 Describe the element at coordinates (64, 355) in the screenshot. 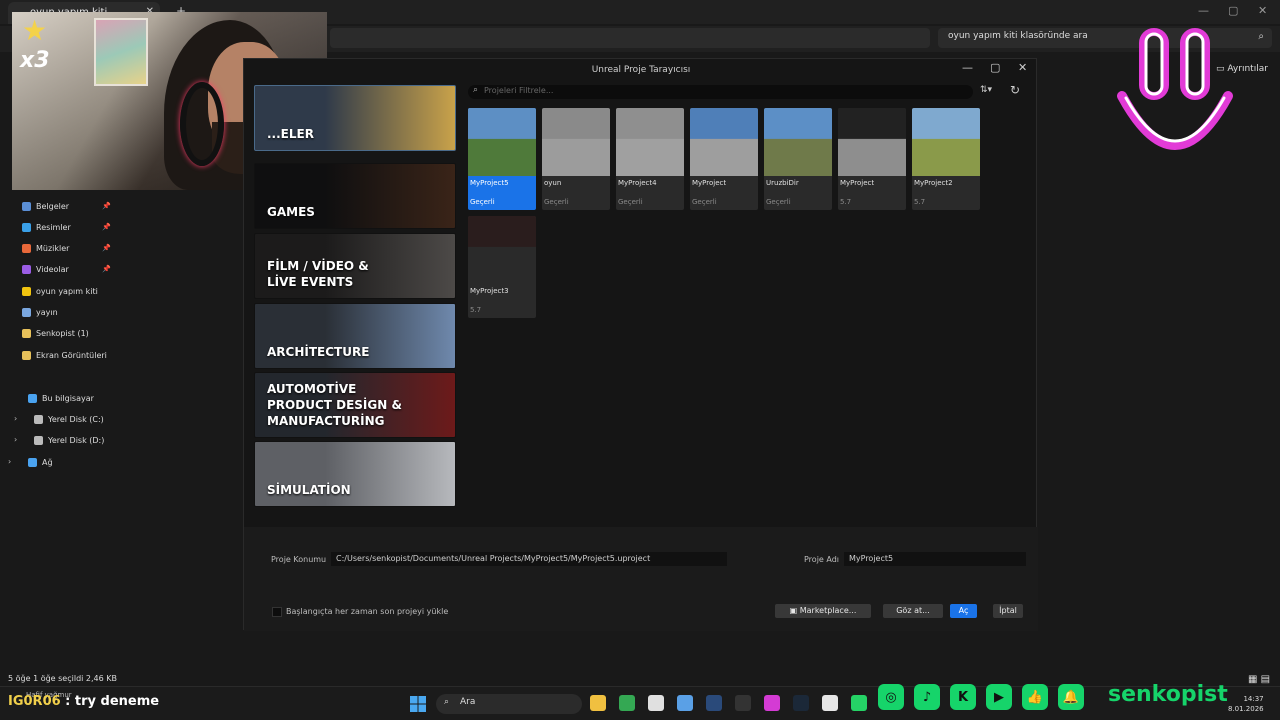

I see `nav-item-7: Ekran Görüntüleri` at that location.